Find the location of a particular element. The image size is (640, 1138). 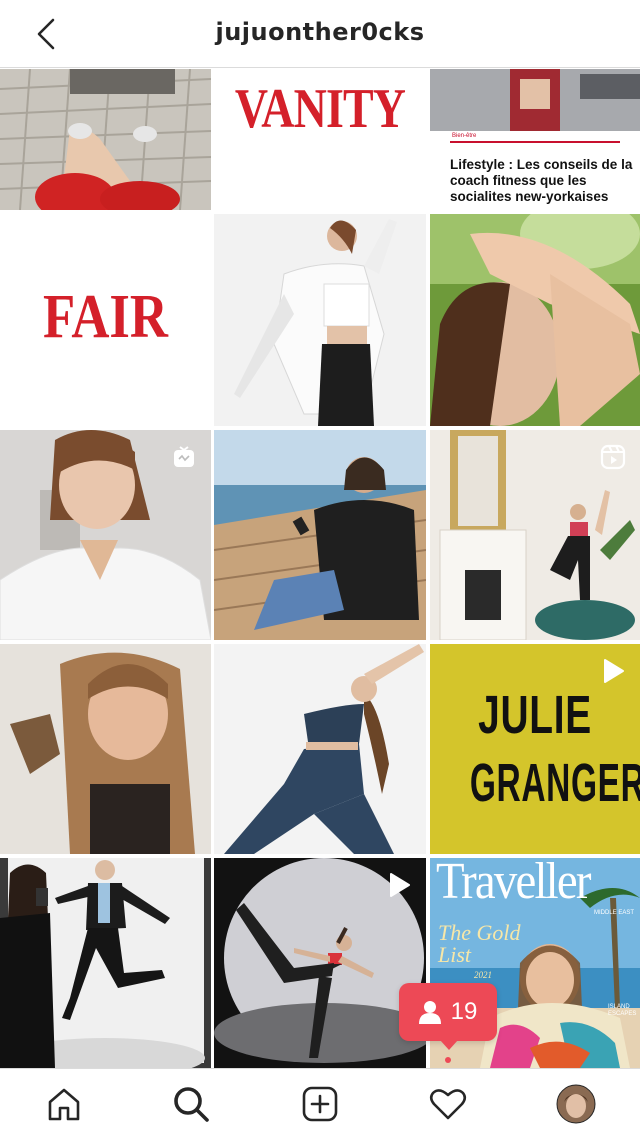

new-post-icon is located at coordinates (320, 1104).